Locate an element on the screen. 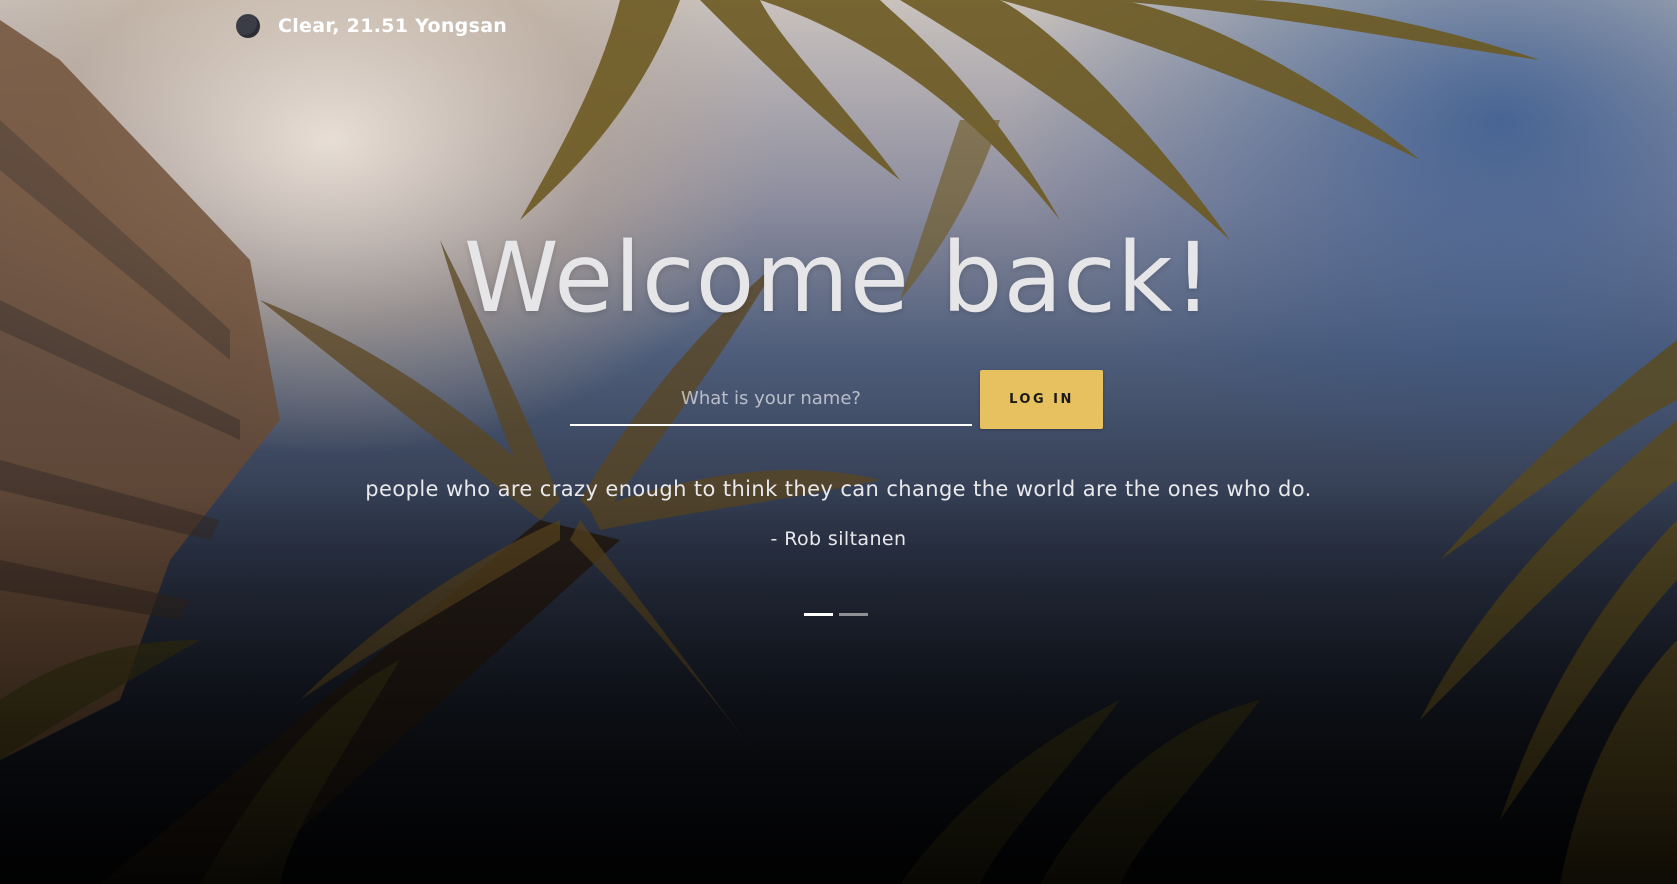  quote-author: - Rob siltanen is located at coordinates (838, 539).